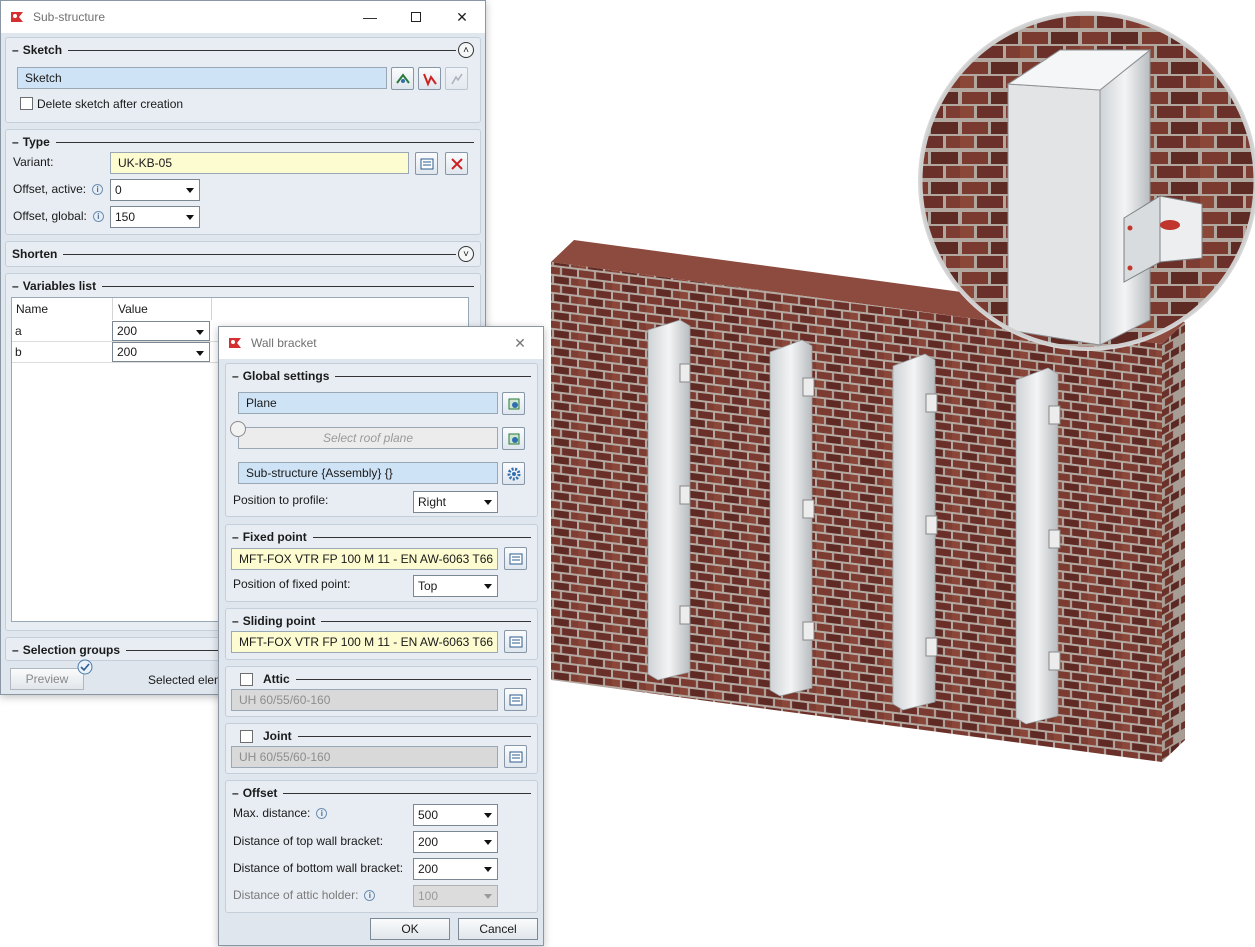  Describe the element at coordinates (259, 163) in the screenshot. I see `variant-field: UK-KB-05` at that location.